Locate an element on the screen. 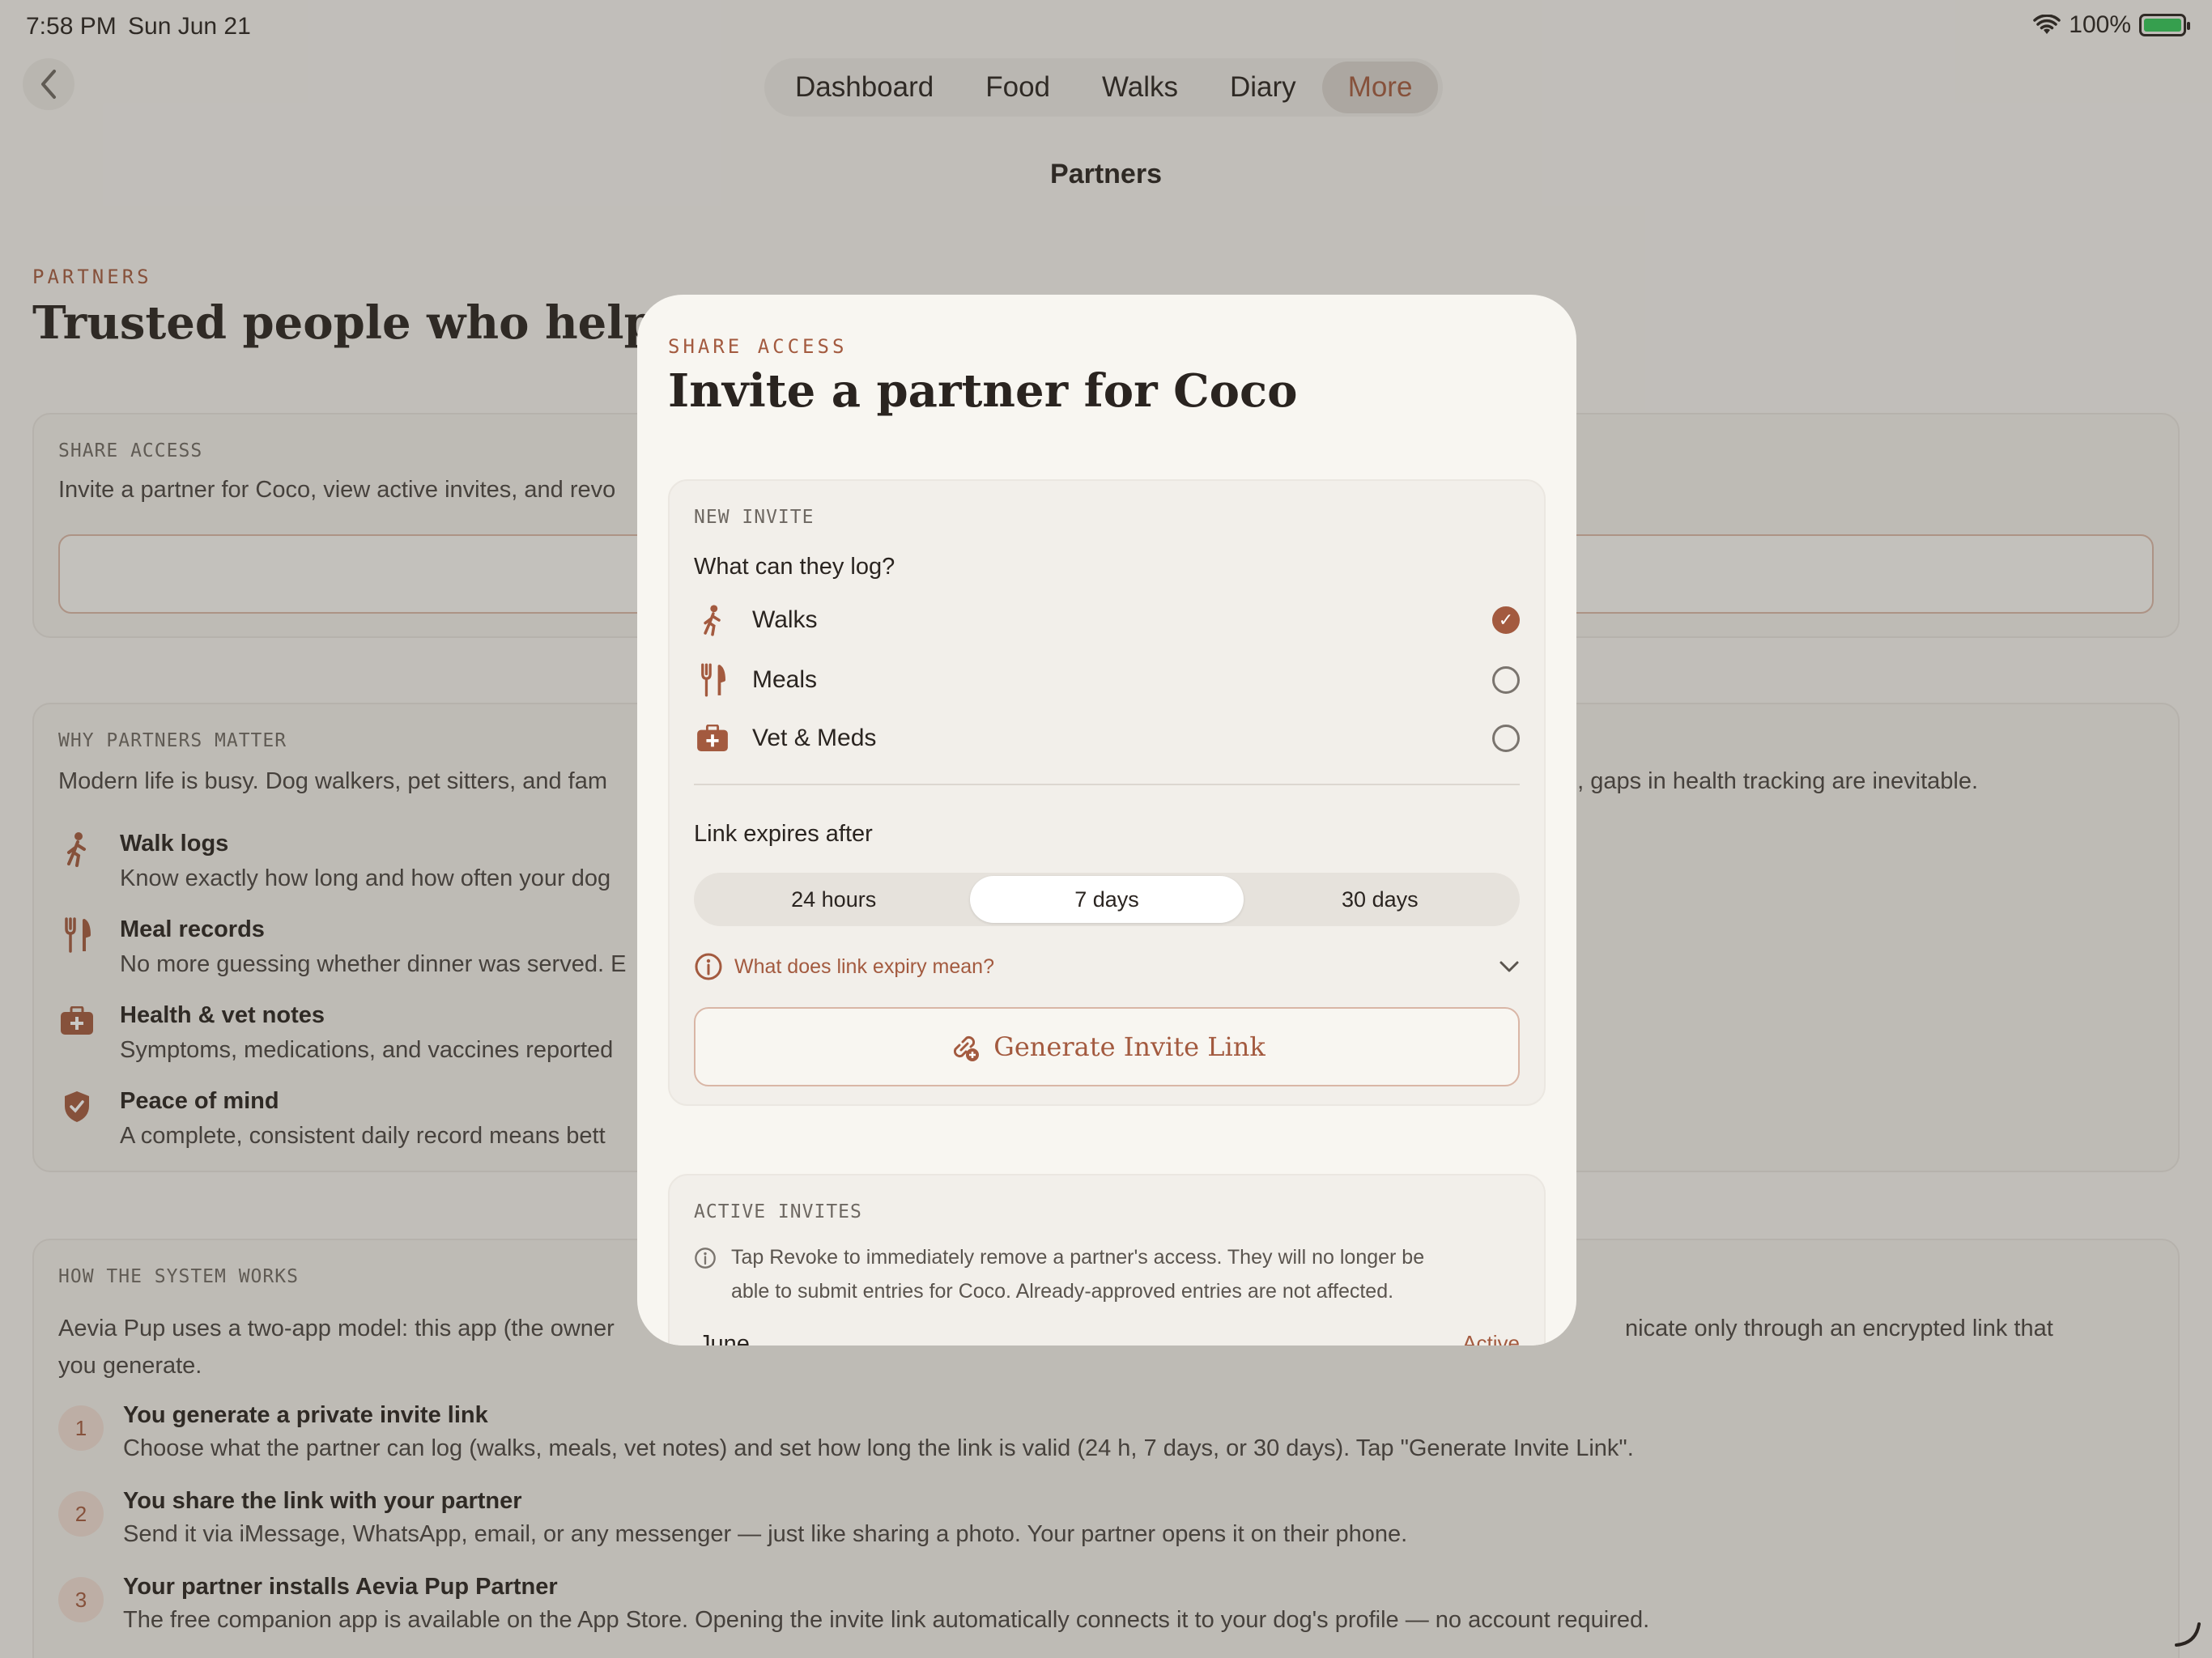  option-label: Meals is located at coordinates (785, 679).